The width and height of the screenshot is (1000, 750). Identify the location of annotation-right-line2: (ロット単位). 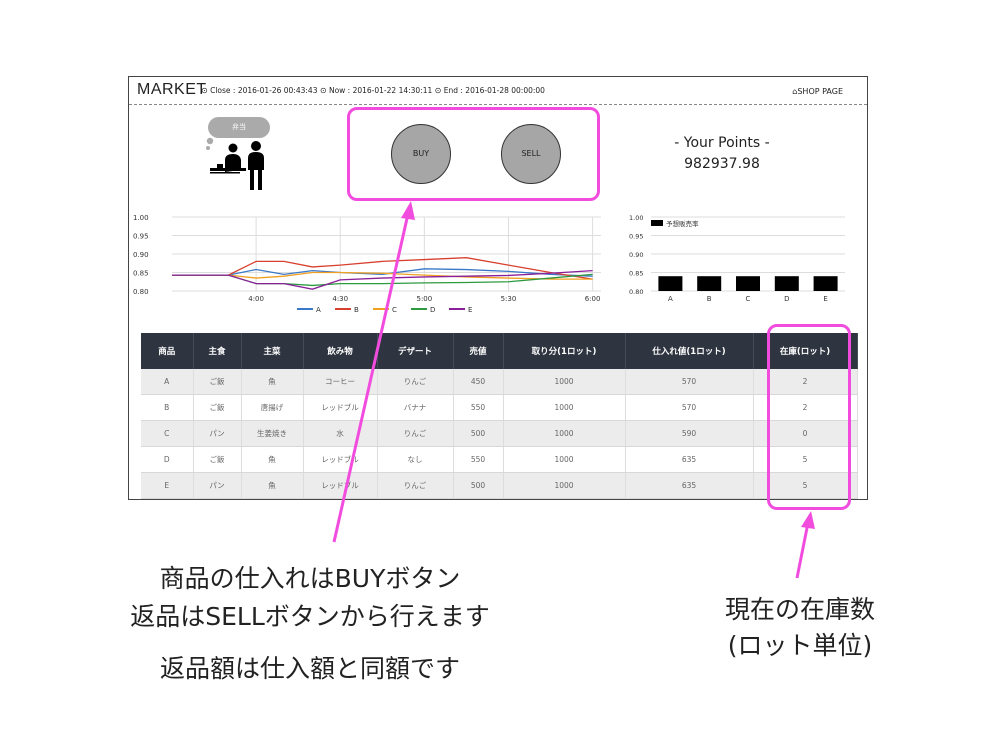
(800, 645).